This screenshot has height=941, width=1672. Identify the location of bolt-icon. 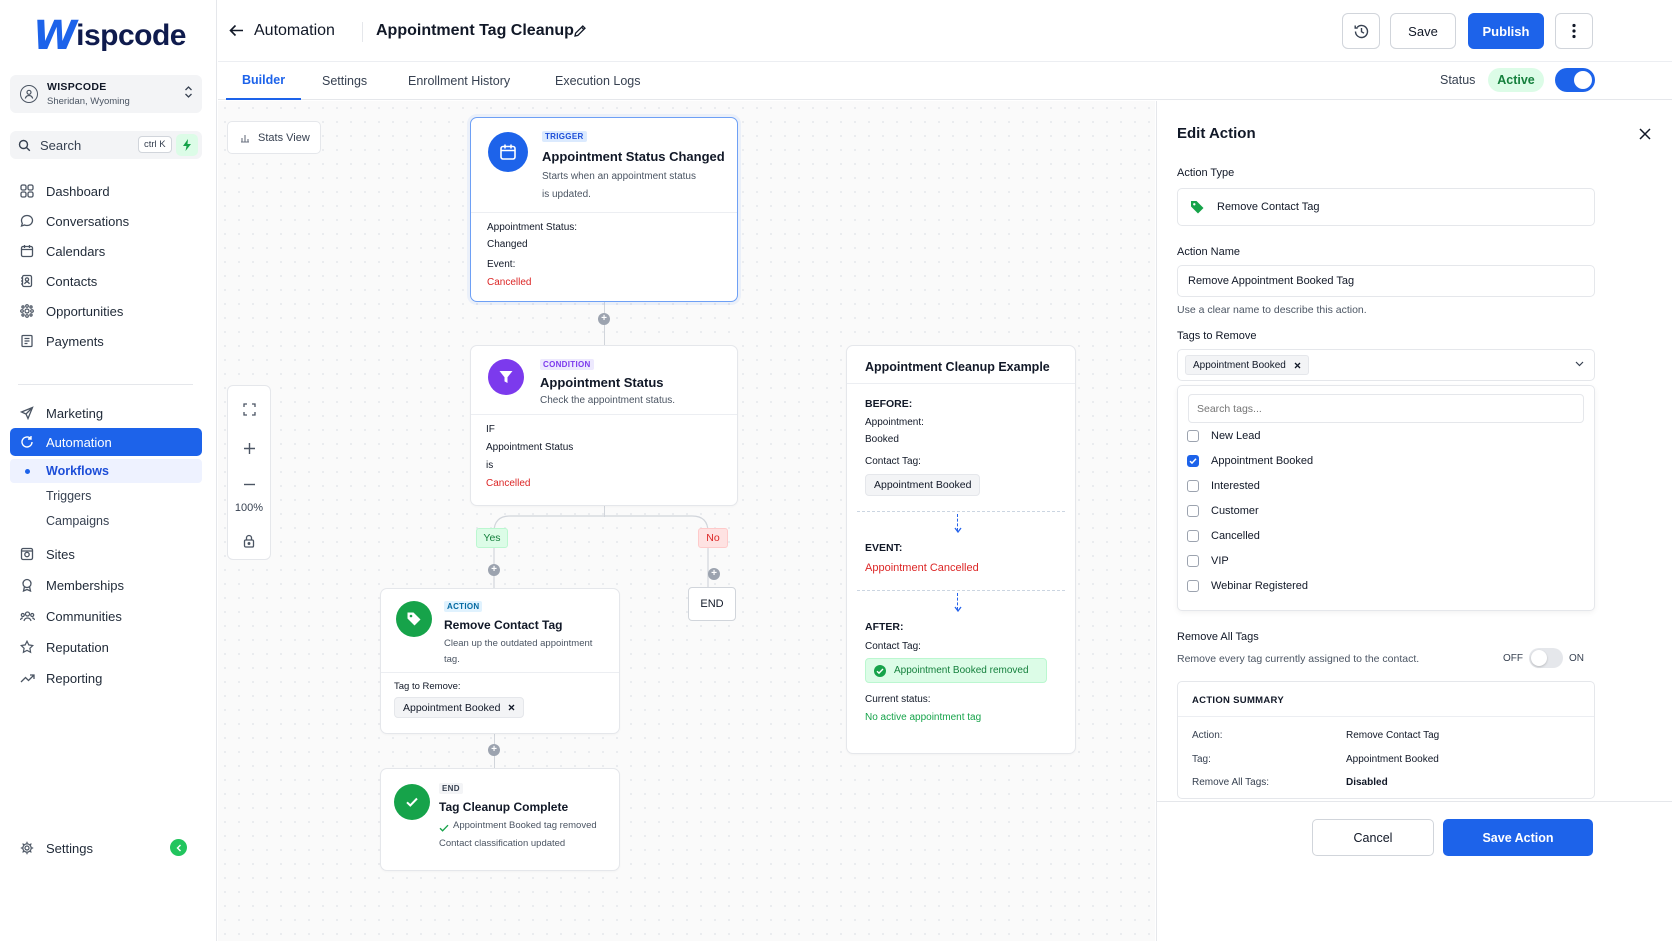
(187, 145).